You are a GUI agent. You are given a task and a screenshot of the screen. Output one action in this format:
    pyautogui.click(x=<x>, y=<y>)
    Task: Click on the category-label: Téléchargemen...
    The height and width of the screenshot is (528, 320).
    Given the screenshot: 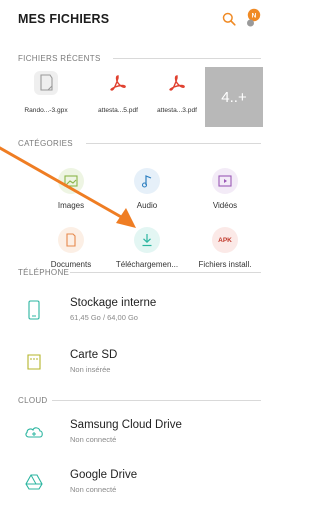 What is the action you would take?
    pyautogui.click(x=147, y=264)
    